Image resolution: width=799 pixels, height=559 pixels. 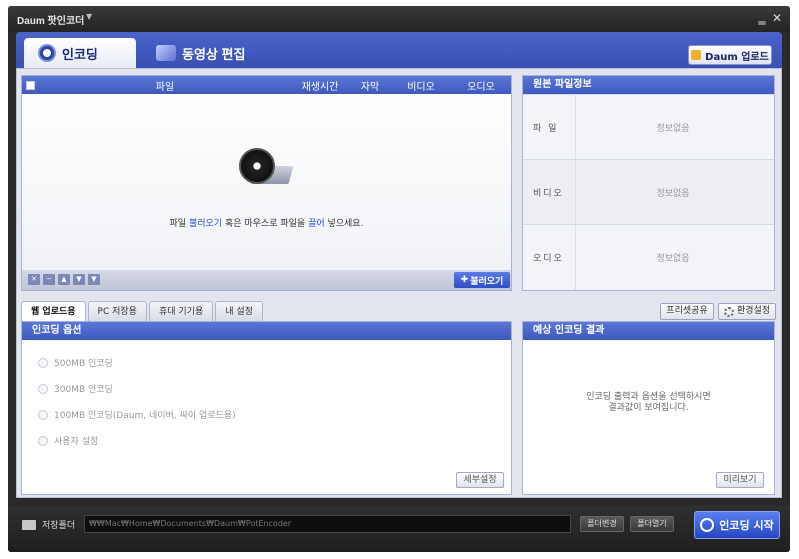 What do you see at coordinates (652, 524) in the screenshot?
I see `open-folder-button: 폴더열기` at bounding box center [652, 524].